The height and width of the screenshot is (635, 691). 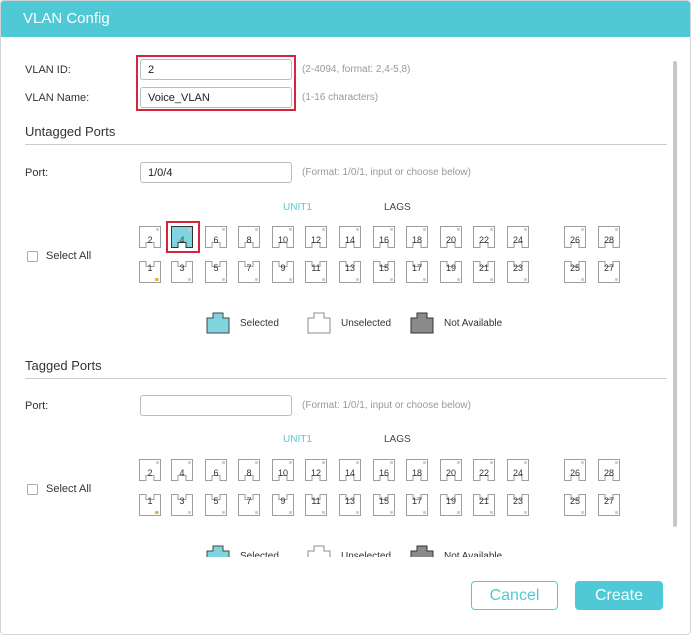 I want to click on untagged-select-all: Select All, so click(x=59, y=256).